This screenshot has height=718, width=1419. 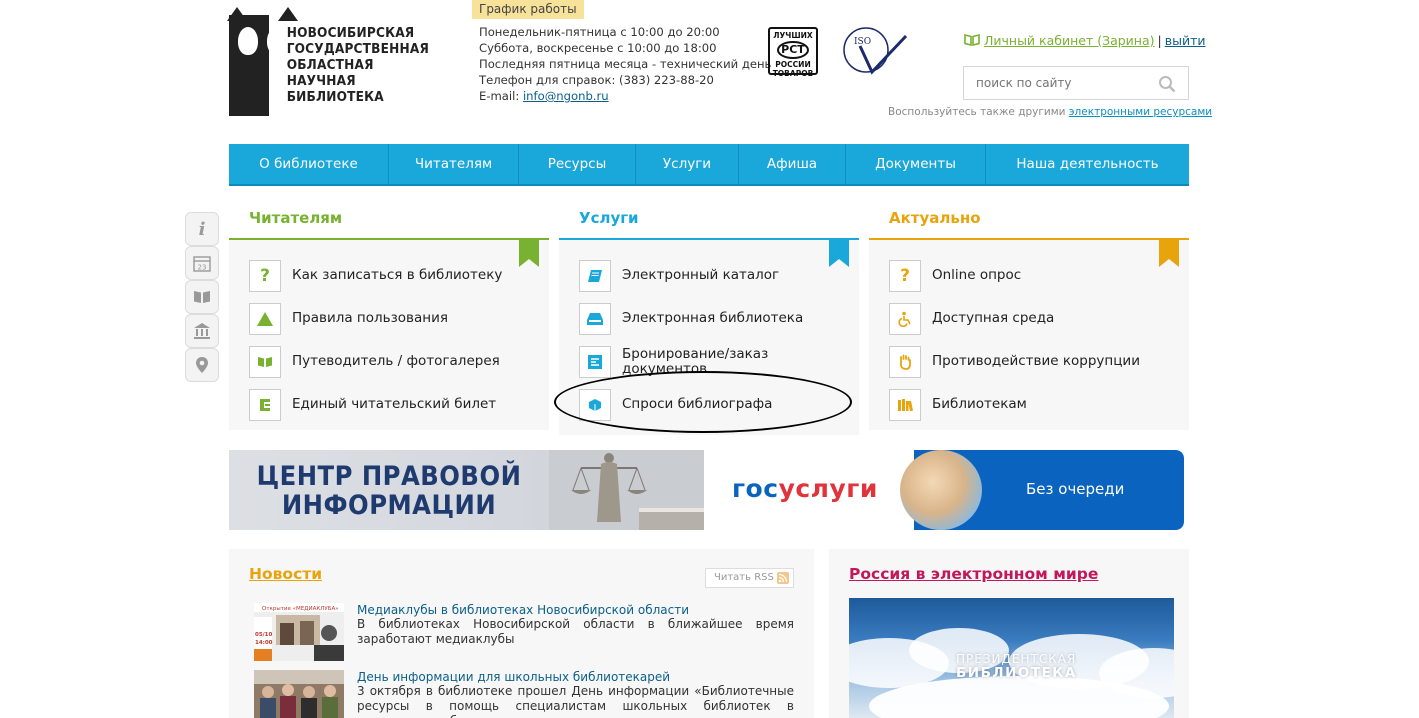 I want to click on svg-text: ISO, so click(x=862, y=42).